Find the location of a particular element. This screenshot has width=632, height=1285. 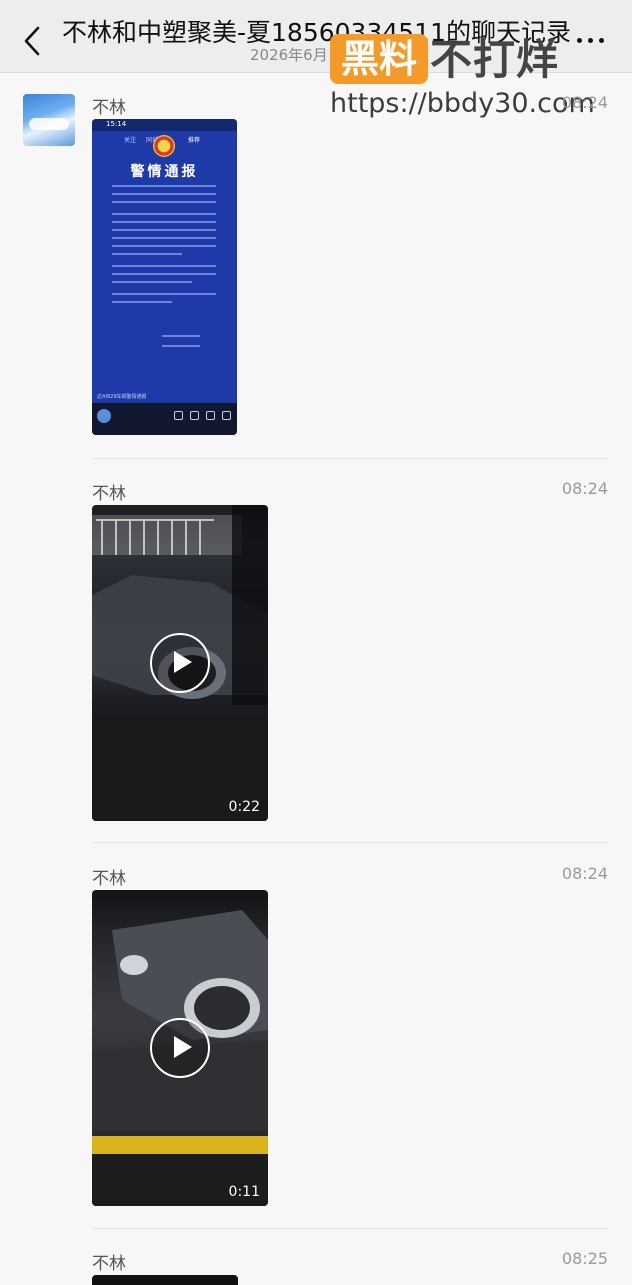

message-time: 08:25 is located at coordinates (584, 1258).